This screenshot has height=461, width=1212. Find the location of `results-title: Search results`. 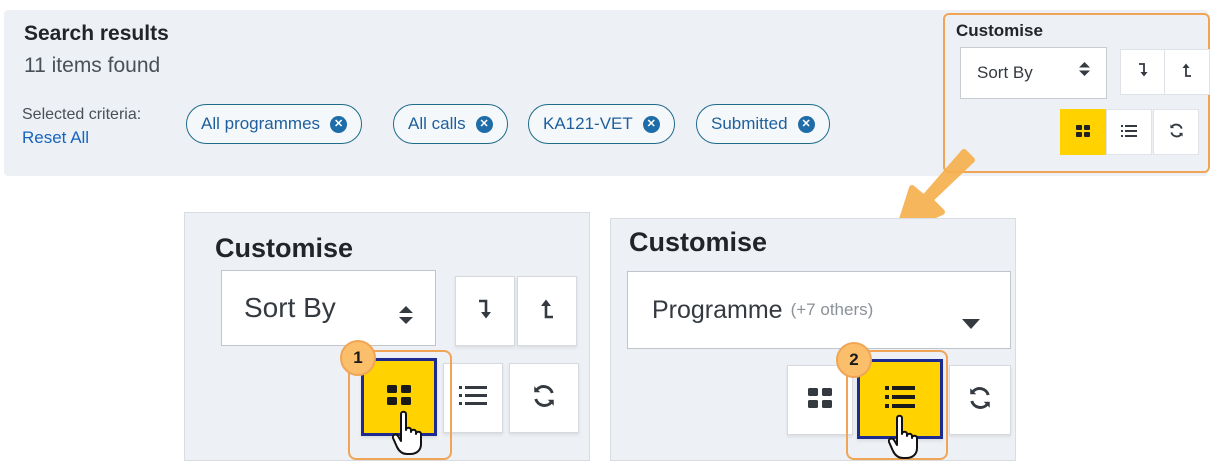

results-title: Search results is located at coordinates (96, 33).